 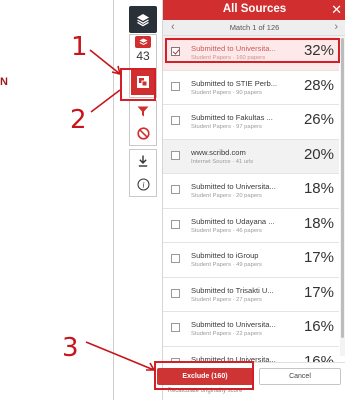 I want to click on source-subtitle: Student Papers · 46 papers, so click(x=226, y=230).